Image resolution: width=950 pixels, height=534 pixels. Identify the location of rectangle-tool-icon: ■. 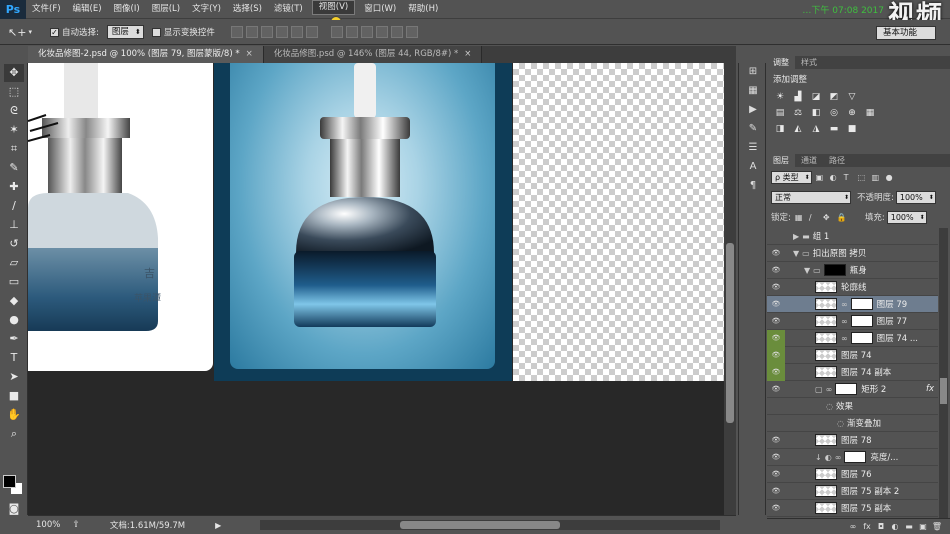
(14, 396).